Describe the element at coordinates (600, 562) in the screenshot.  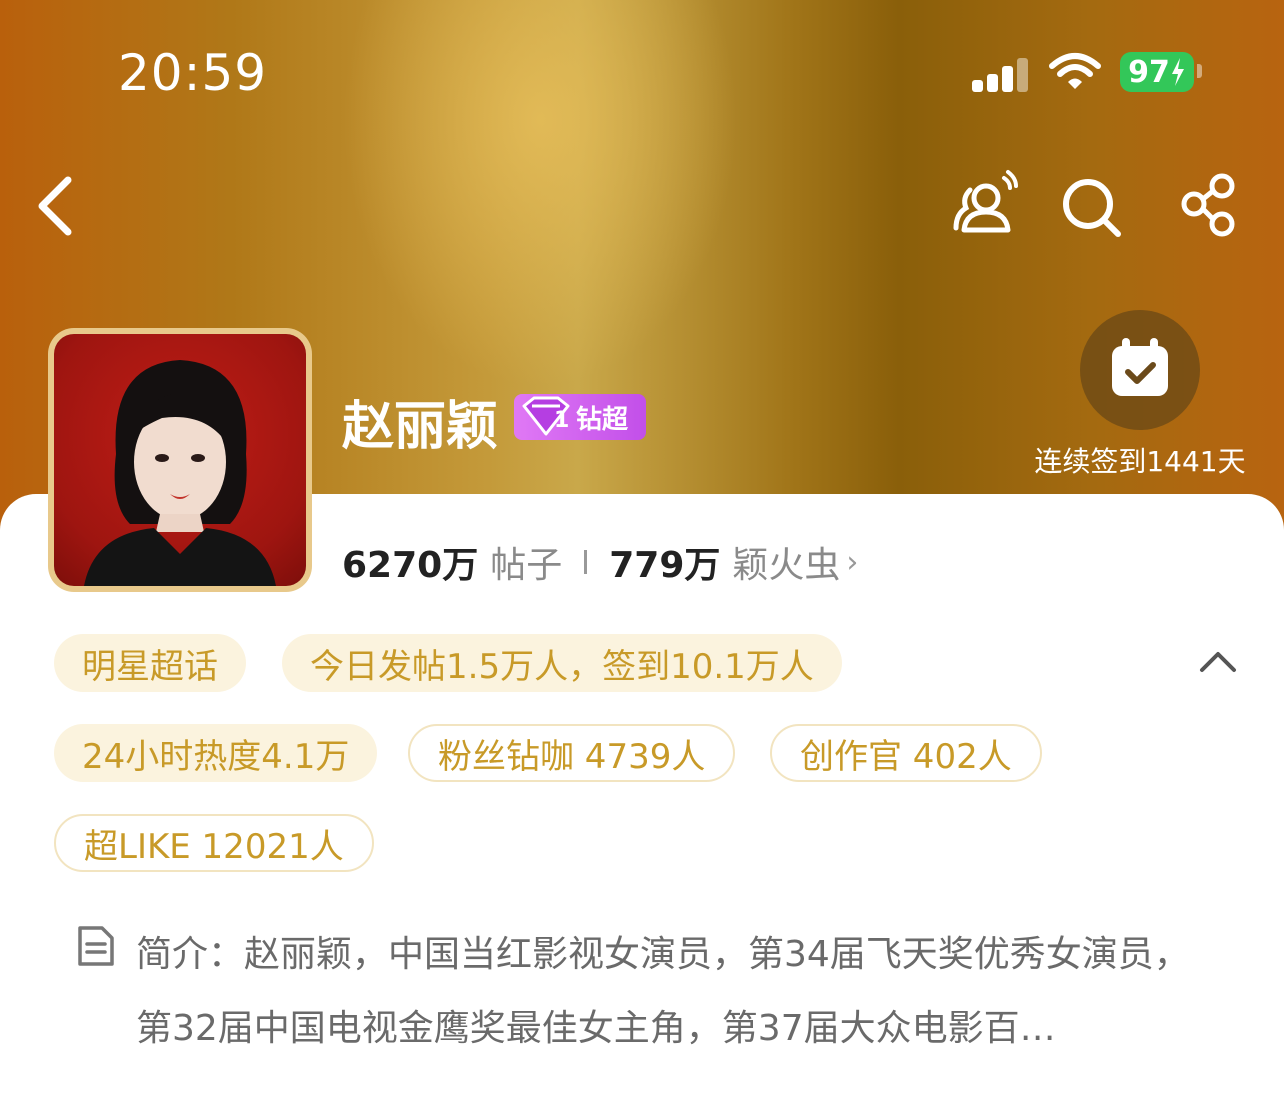
I see `topic-stats: 6270万 帖子 779万 颖火虫 ›` at that location.